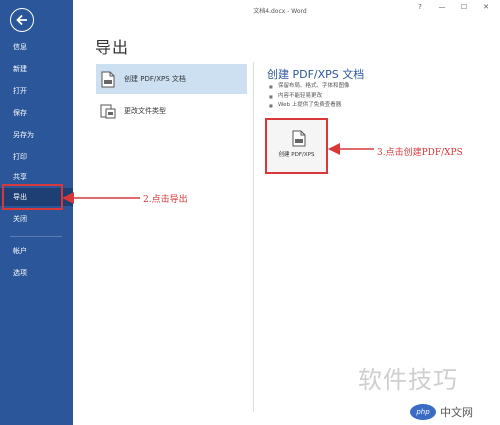 This screenshot has height=425, width=500. Describe the element at coordinates (36, 273) in the screenshot. I see `sidebar-item-options: 选项` at that location.